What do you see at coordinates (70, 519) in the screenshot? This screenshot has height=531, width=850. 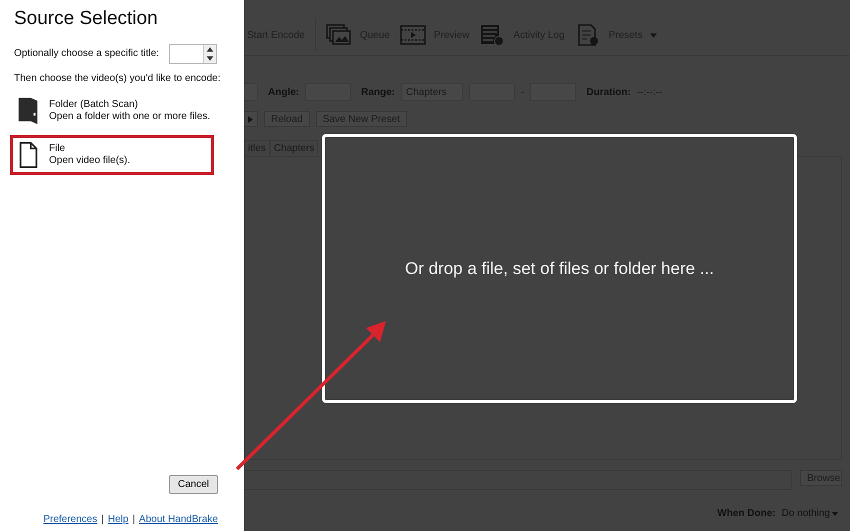 I see `footer-link: Preferences` at bounding box center [70, 519].